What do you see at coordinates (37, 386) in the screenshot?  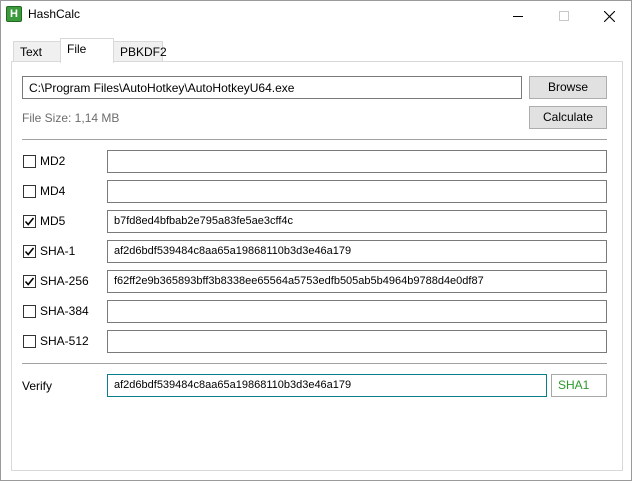 I see `verify-label: Verify` at bounding box center [37, 386].